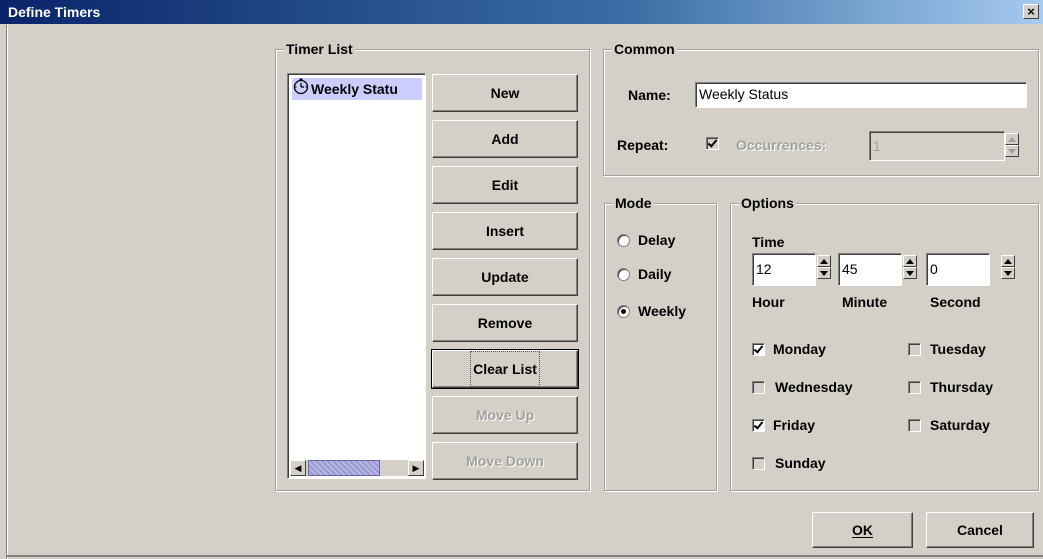 The width and height of the screenshot is (1043, 559). Describe the element at coordinates (54, 12) in the screenshot. I see `window-title: Define Timers` at that location.